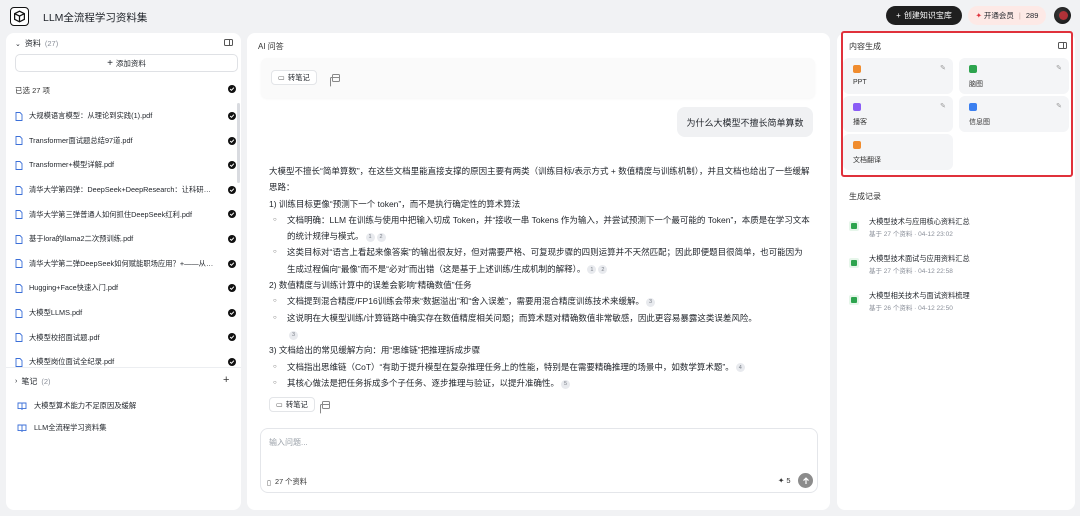  I want to click on collapse-panel-icon, so click(228, 42).